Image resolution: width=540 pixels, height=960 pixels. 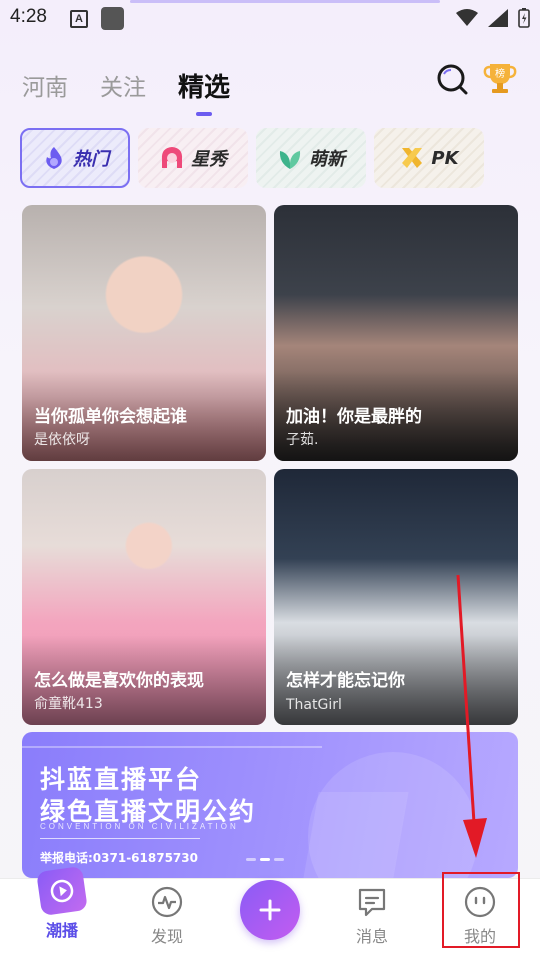 What do you see at coordinates (209, 159) in the screenshot?
I see `category-label: 星秀` at bounding box center [209, 159].